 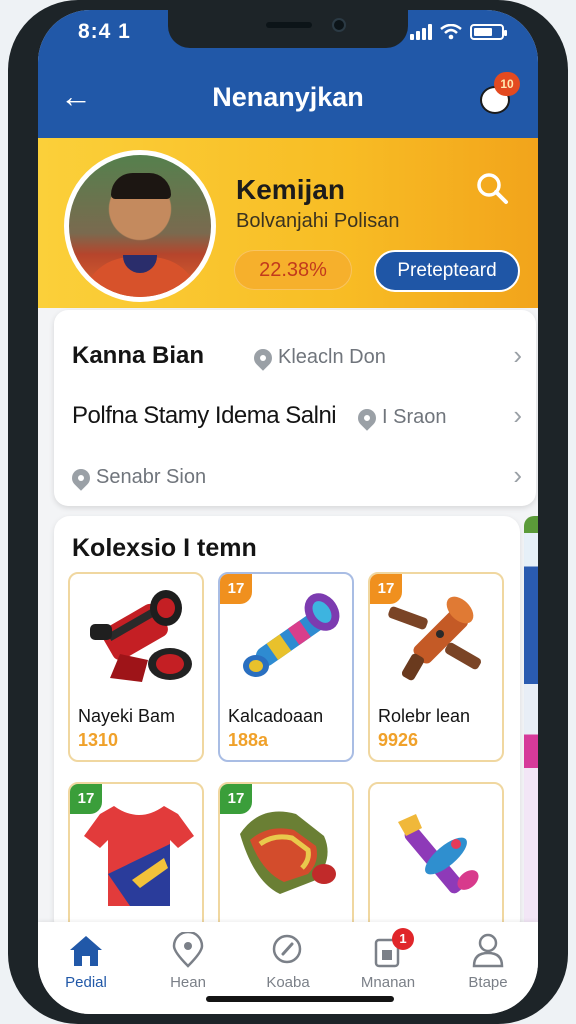 I want to click on horn-icon, so click(x=141, y=636).